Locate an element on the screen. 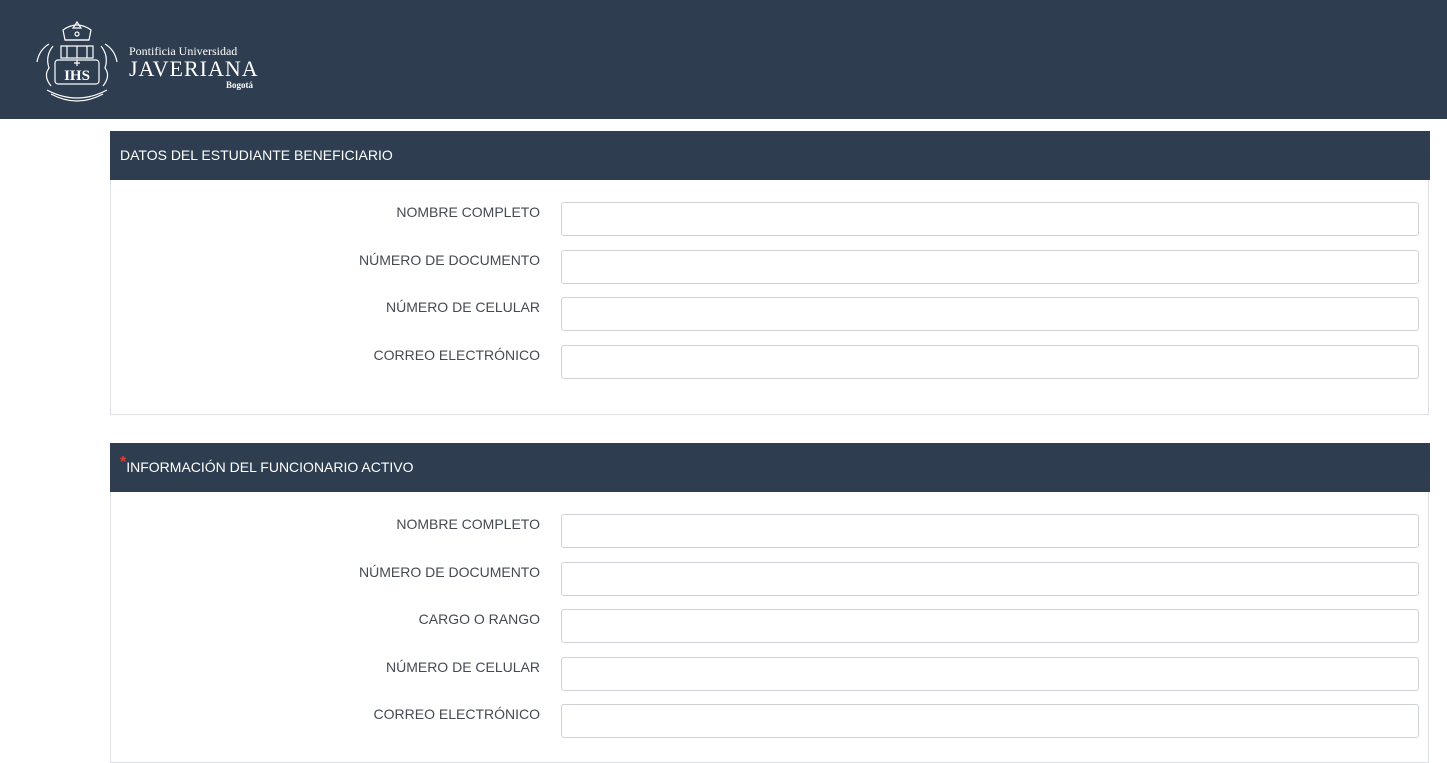 The width and height of the screenshot is (1447, 763). logo-line-3: Bogotá is located at coordinates (239, 85).